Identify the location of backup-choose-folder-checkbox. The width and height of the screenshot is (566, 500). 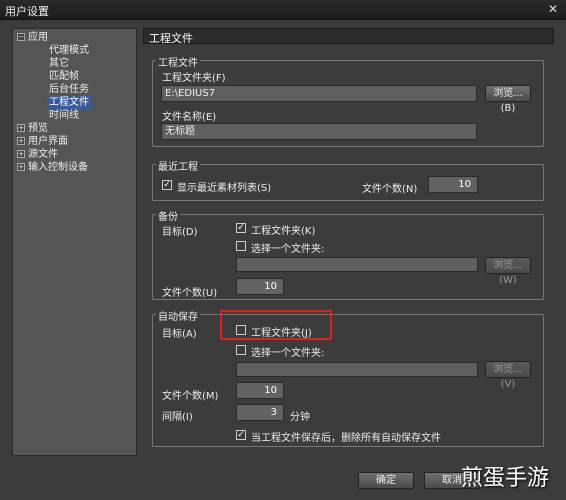
(241, 246).